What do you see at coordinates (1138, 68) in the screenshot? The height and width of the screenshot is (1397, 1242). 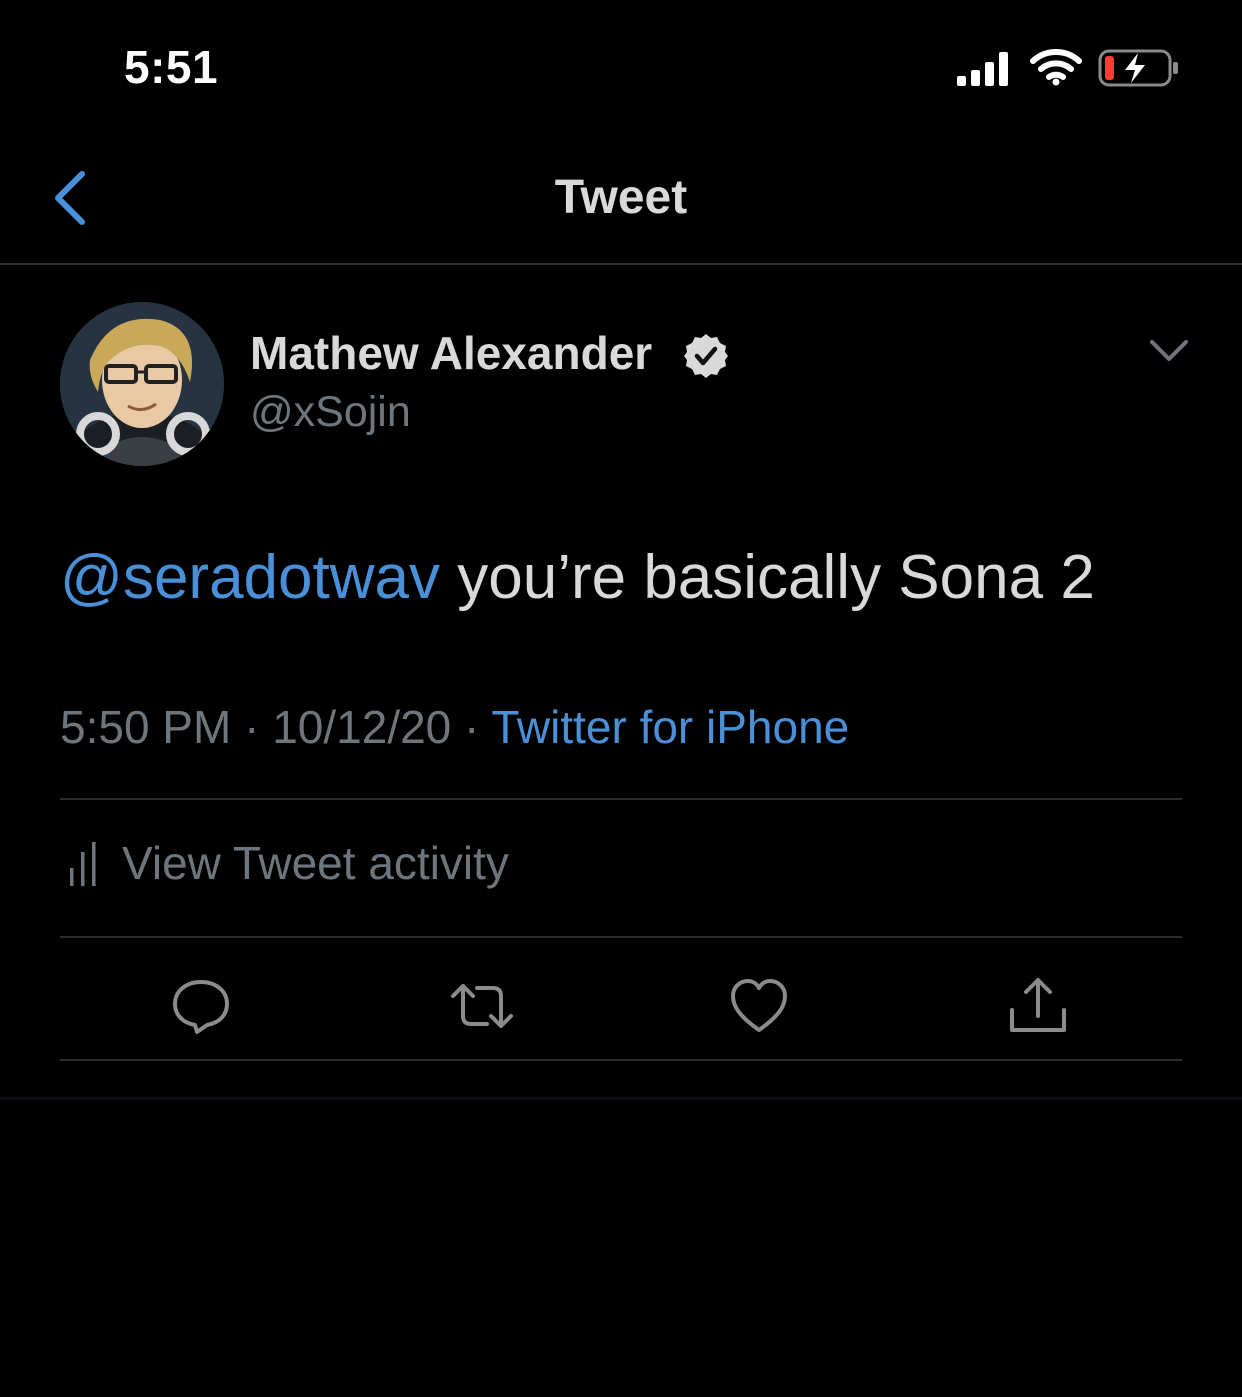 I see `battery-charging-icon` at bounding box center [1138, 68].